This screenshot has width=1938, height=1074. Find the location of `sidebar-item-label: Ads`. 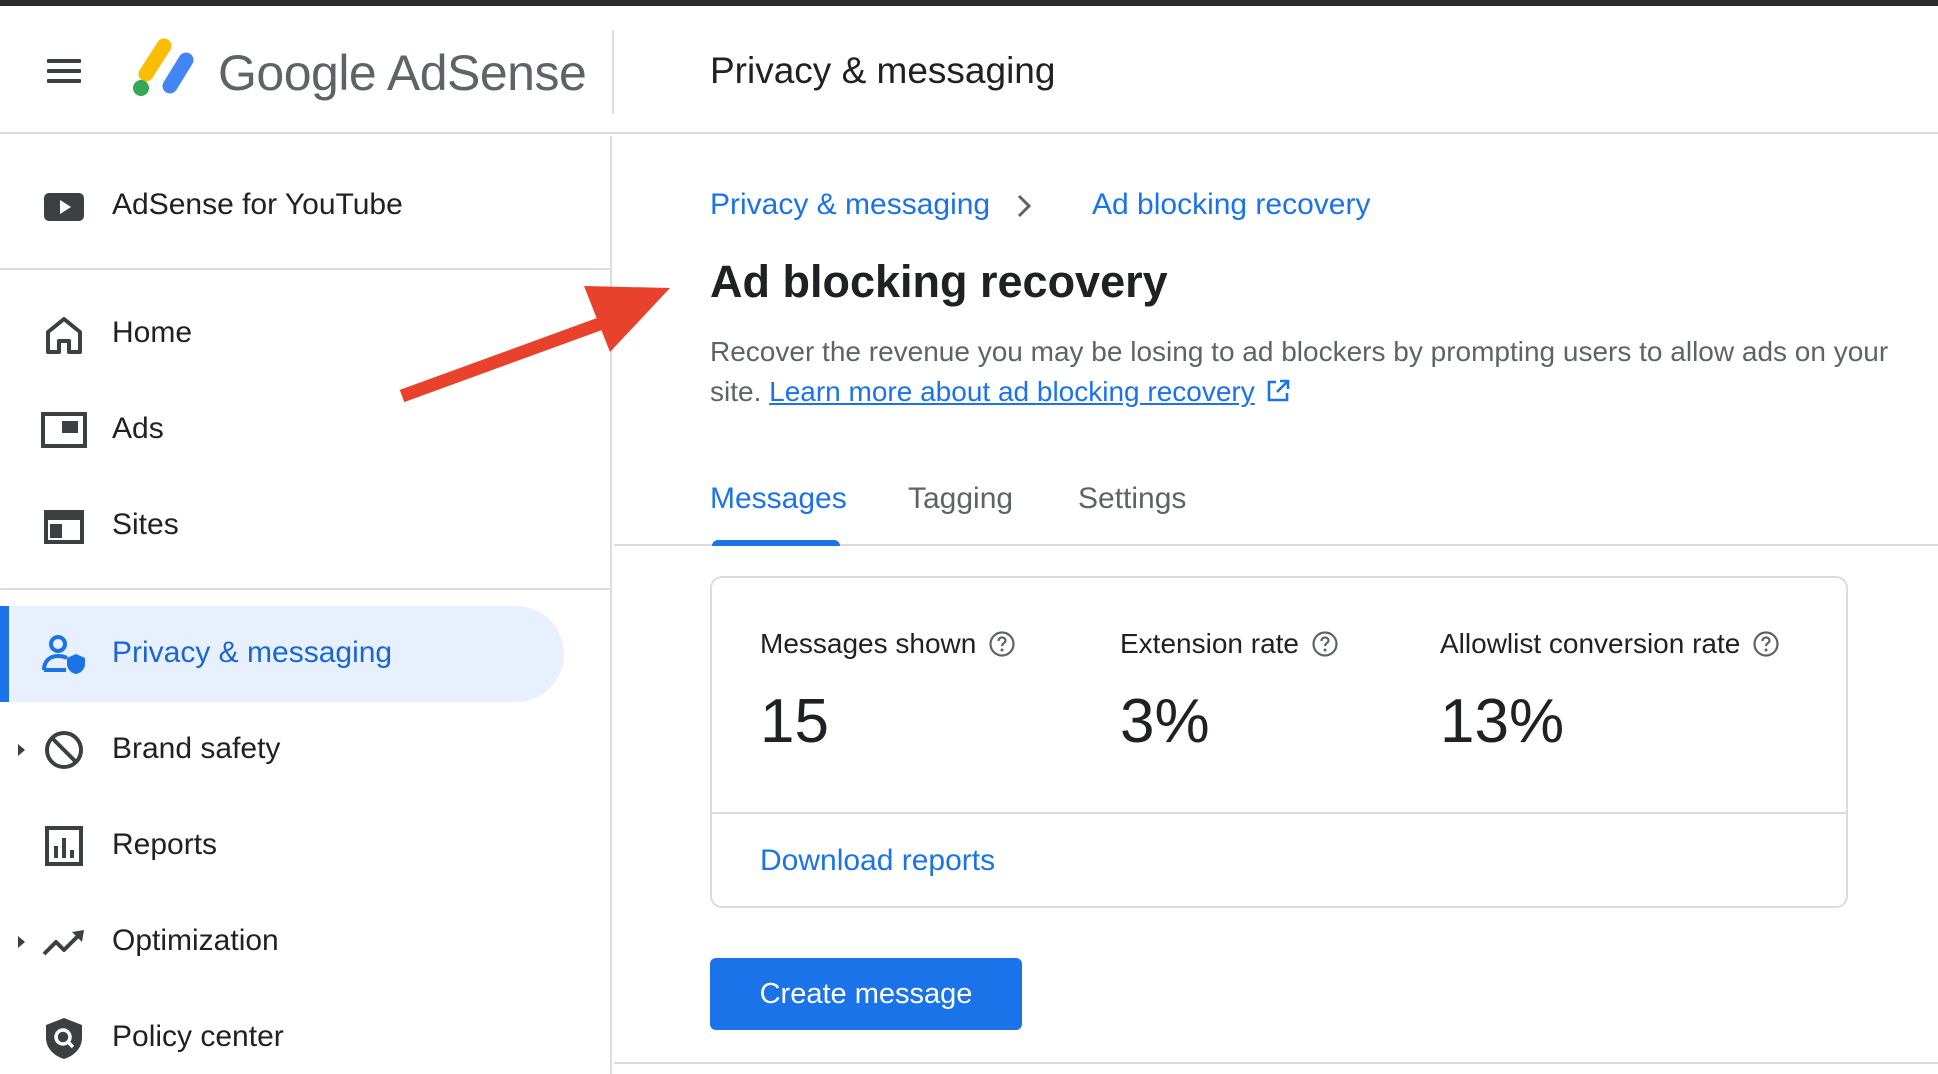

sidebar-item-label: Ads is located at coordinates (138, 428).